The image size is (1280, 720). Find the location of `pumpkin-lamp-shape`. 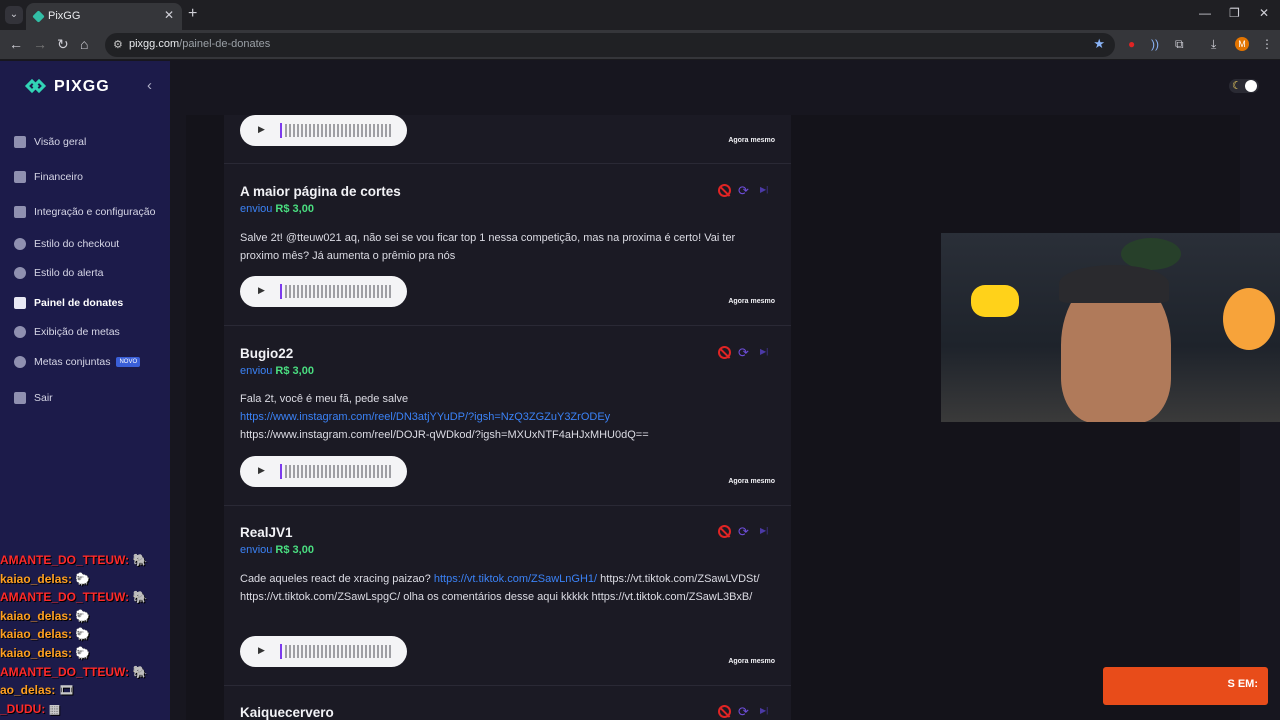

pumpkin-lamp-shape is located at coordinates (1249, 319).